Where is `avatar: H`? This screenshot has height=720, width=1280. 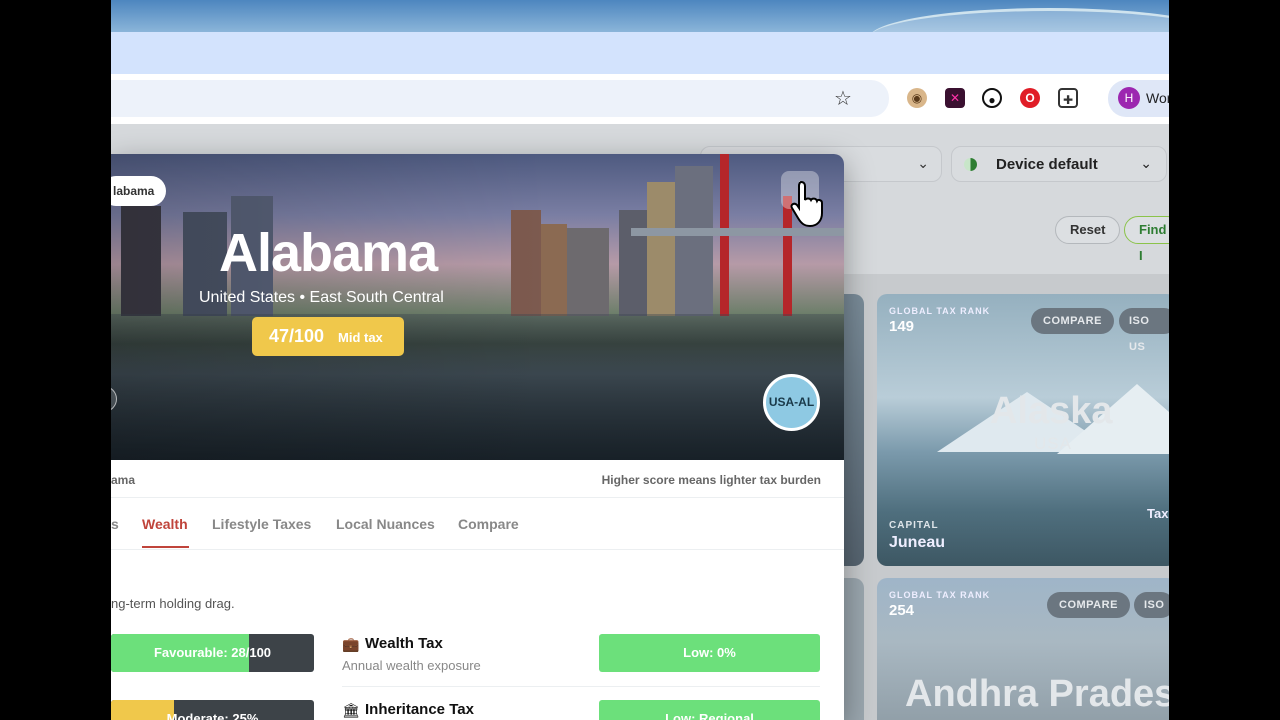 avatar: H is located at coordinates (1129, 98).